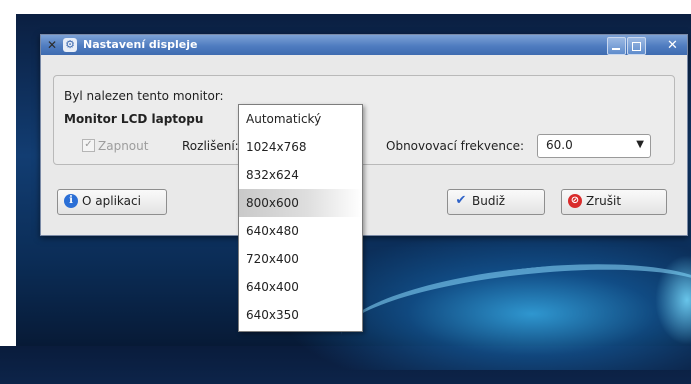 The width and height of the screenshot is (691, 384). What do you see at coordinates (300, 175) in the screenshot?
I see `resolution-option: 832x624` at bounding box center [300, 175].